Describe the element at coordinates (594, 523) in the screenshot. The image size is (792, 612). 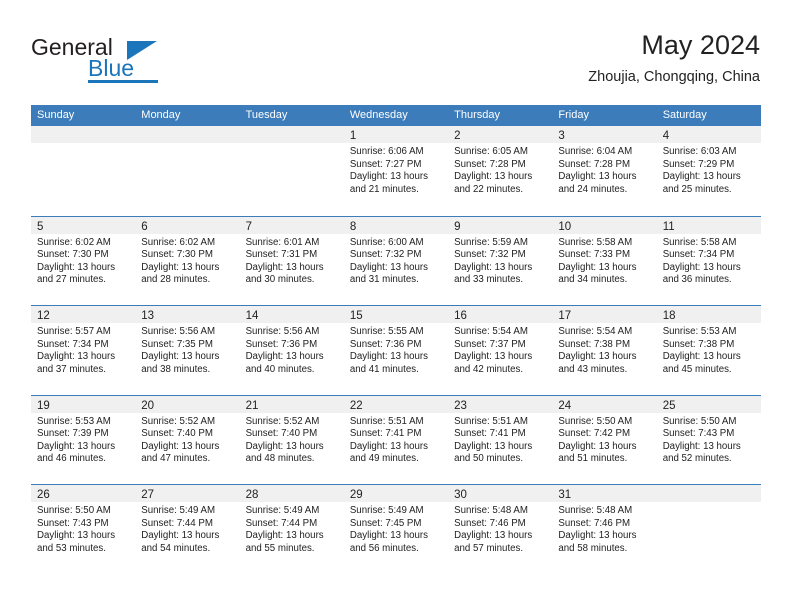
I see `sunset-text: Sunset: 7:46 PM` at that location.